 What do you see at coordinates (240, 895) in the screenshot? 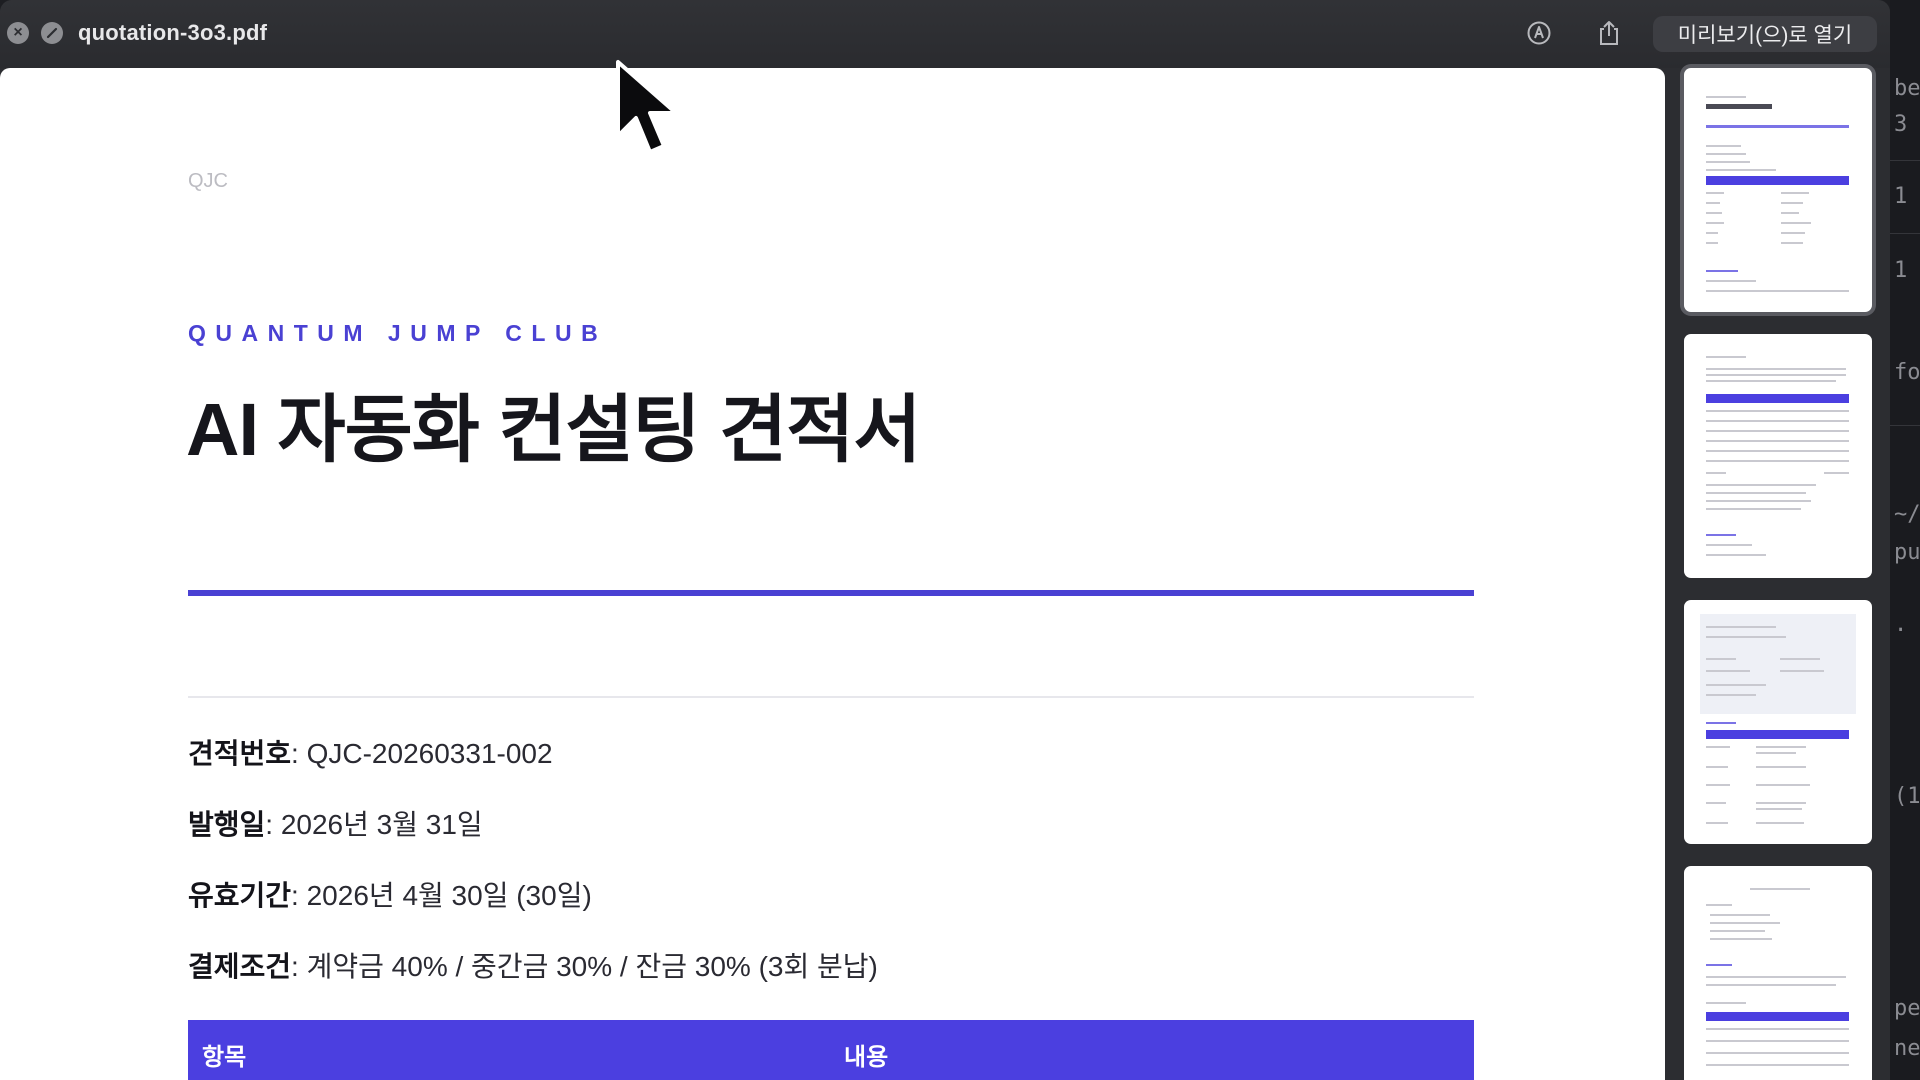
I see `valid-until-label: 유효기간` at bounding box center [240, 895].